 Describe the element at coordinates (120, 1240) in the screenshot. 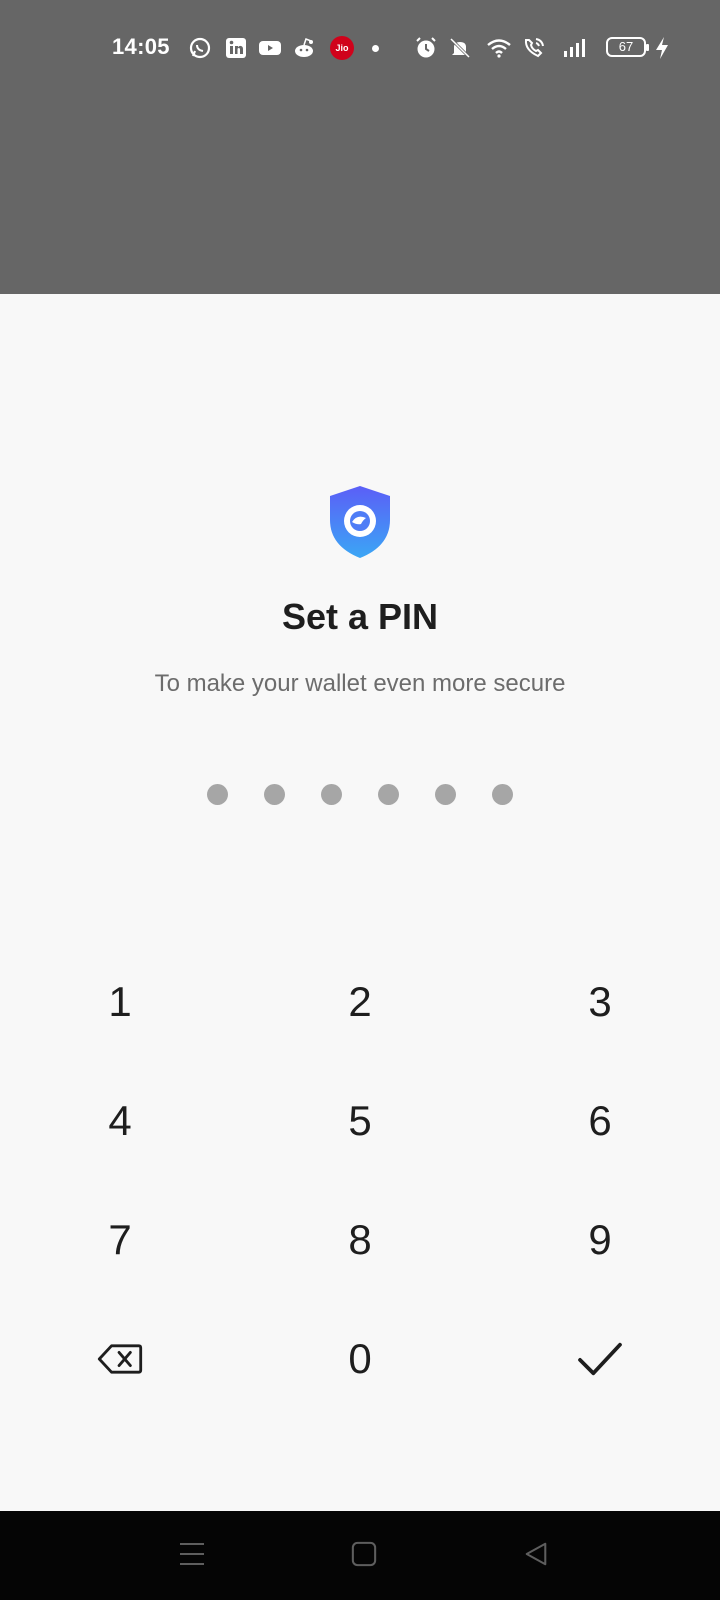

I see `key-7: 7` at that location.